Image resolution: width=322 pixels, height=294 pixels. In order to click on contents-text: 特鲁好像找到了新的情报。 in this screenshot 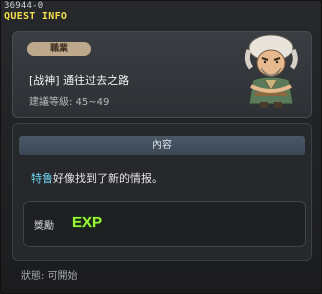, I will do `click(97, 178)`.